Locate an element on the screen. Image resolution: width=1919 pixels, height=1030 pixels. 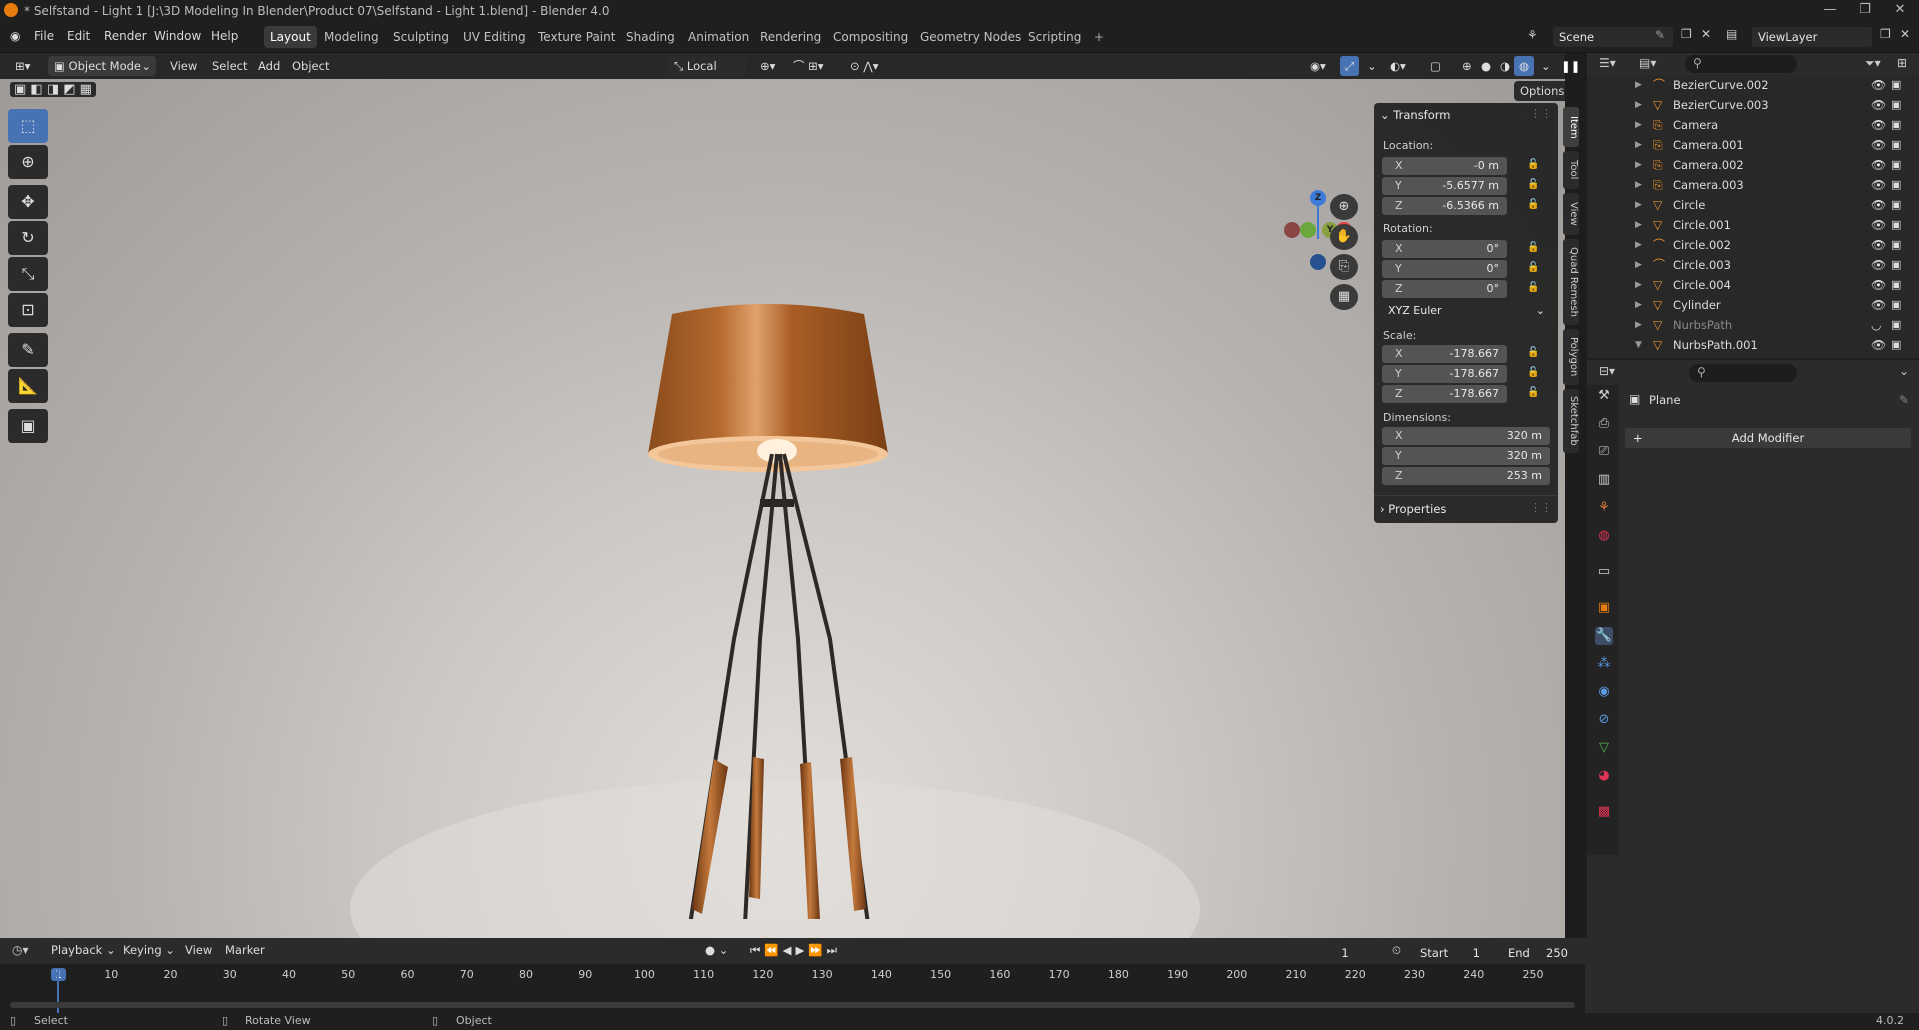
tab-view: View is located at coordinates (1571, 214).